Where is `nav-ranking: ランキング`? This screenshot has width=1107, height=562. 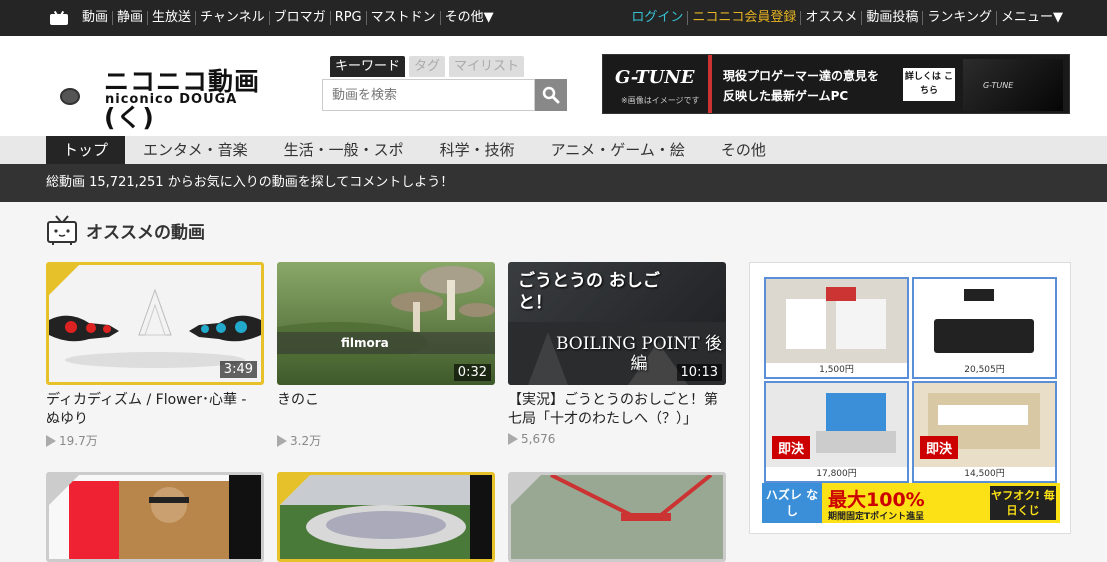 nav-ranking: ランキング is located at coordinates (959, 18).